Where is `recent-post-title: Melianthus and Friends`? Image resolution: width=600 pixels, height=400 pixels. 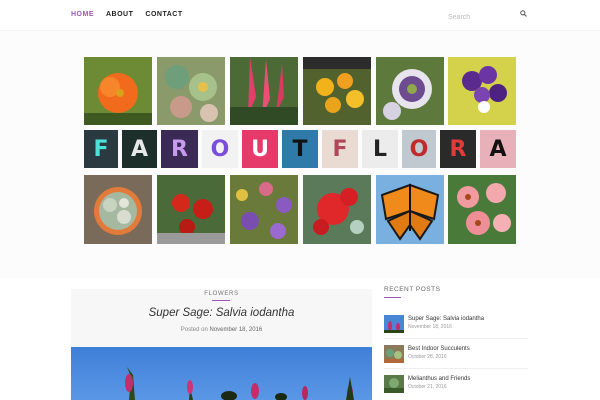
recent-post-title: Melianthus and Friends is located at coordinates (439, 379).